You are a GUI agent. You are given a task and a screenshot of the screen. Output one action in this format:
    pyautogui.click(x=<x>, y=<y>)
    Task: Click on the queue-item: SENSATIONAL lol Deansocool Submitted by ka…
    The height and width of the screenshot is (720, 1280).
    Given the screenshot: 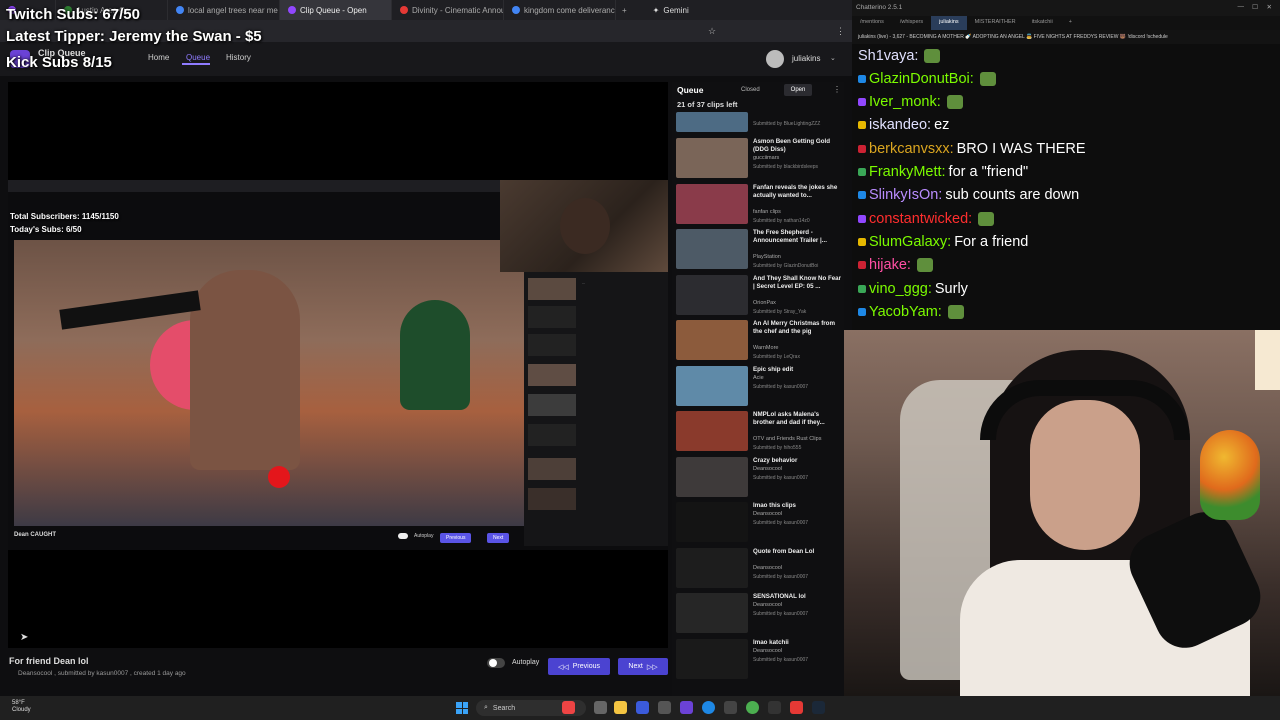 What is the action you would take?
    pyautogui.click(x=759, y=613)
    